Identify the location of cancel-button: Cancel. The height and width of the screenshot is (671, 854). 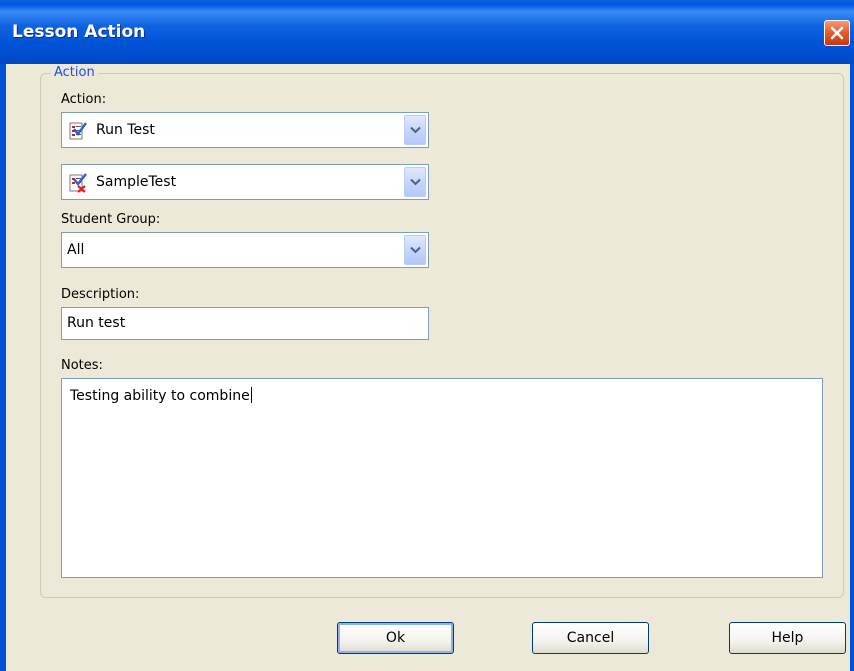
(590, 638).